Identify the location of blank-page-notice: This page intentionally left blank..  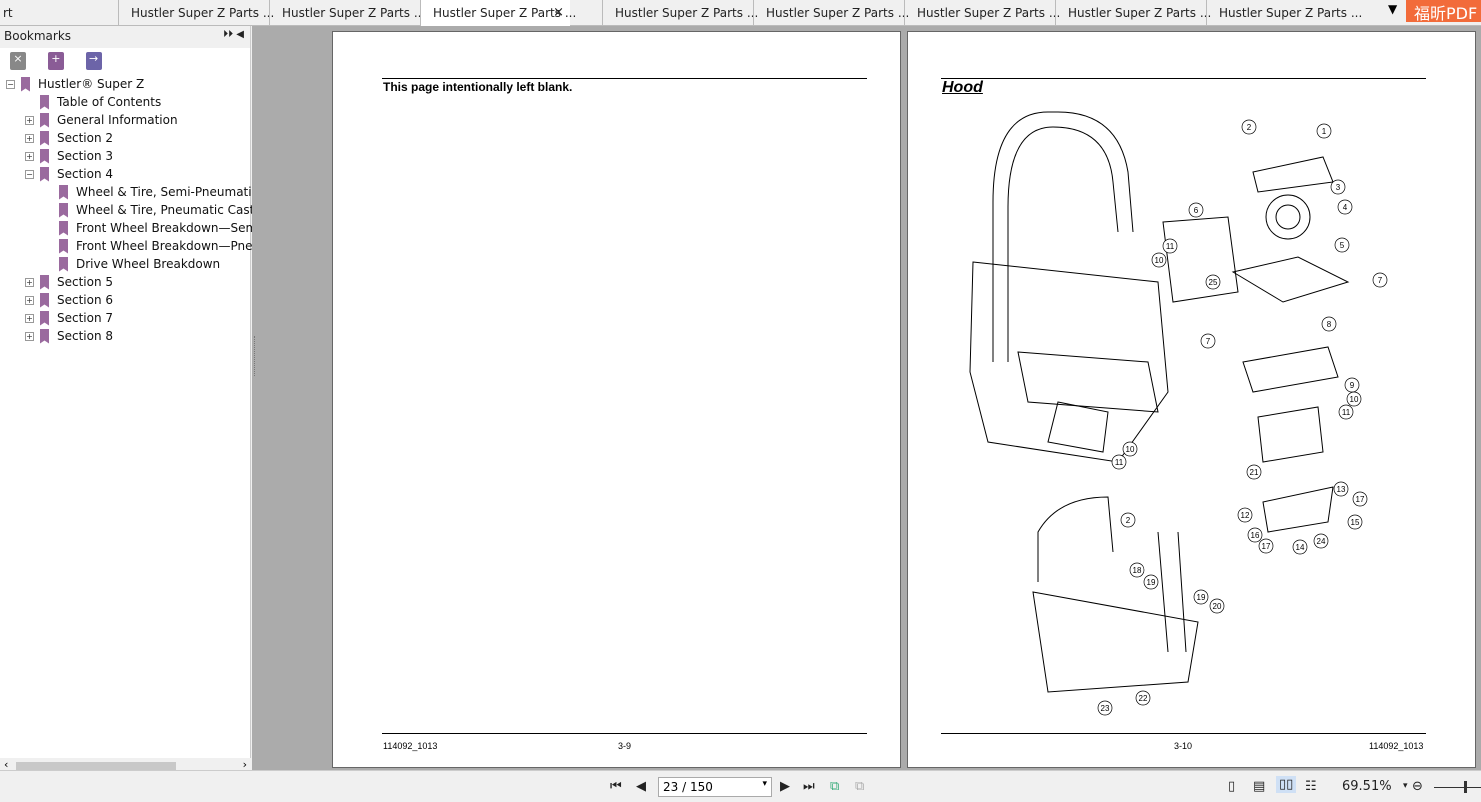
(478, 87).